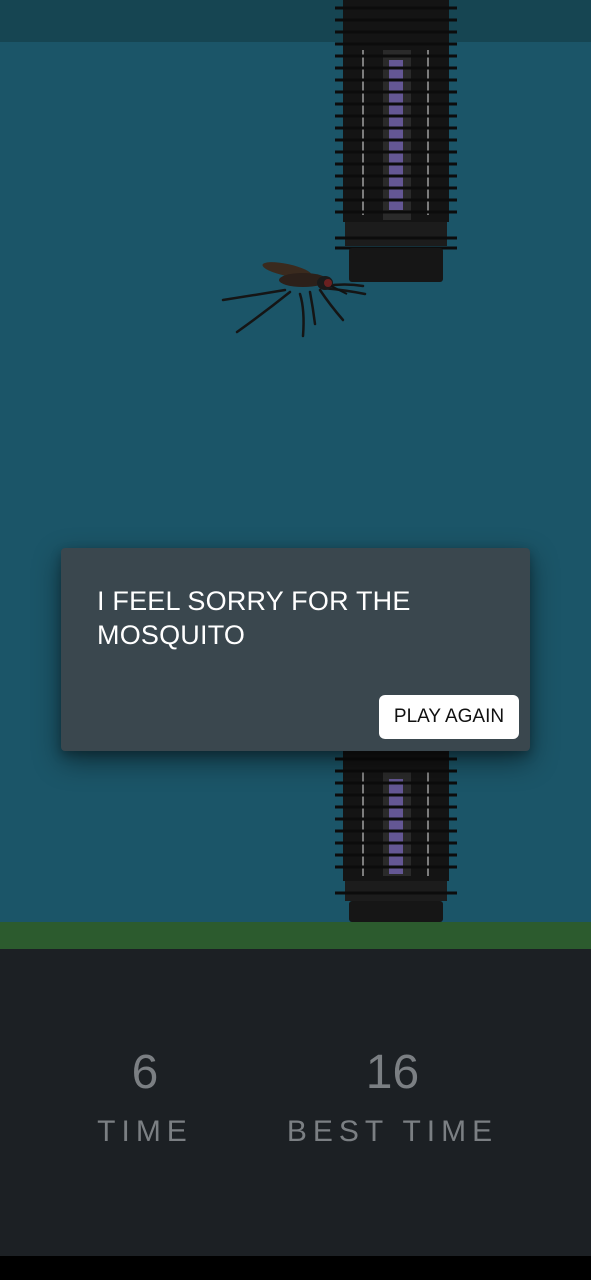 The height and width of the screenshot is (1280, 591). Describe the element at coordinates (295, 21) in the screenshot. I see `status-bar` at that location.